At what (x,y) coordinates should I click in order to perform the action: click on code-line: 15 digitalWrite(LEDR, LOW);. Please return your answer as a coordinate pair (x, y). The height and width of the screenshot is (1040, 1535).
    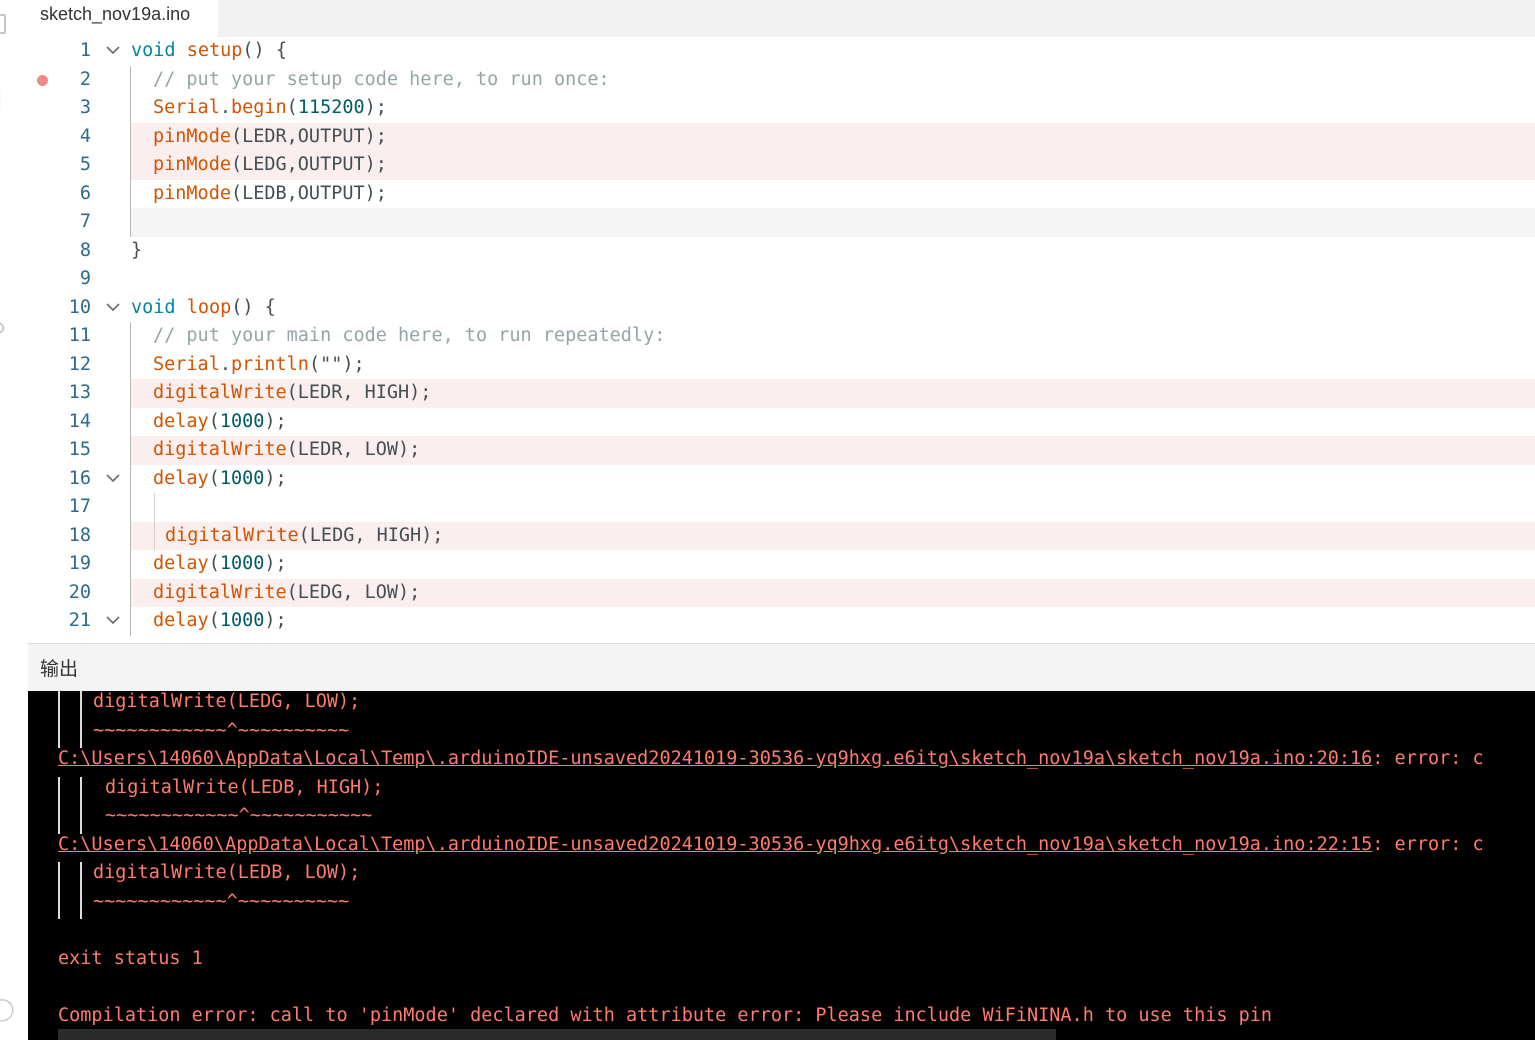
    Looking at the image, I should click on (781, 450).